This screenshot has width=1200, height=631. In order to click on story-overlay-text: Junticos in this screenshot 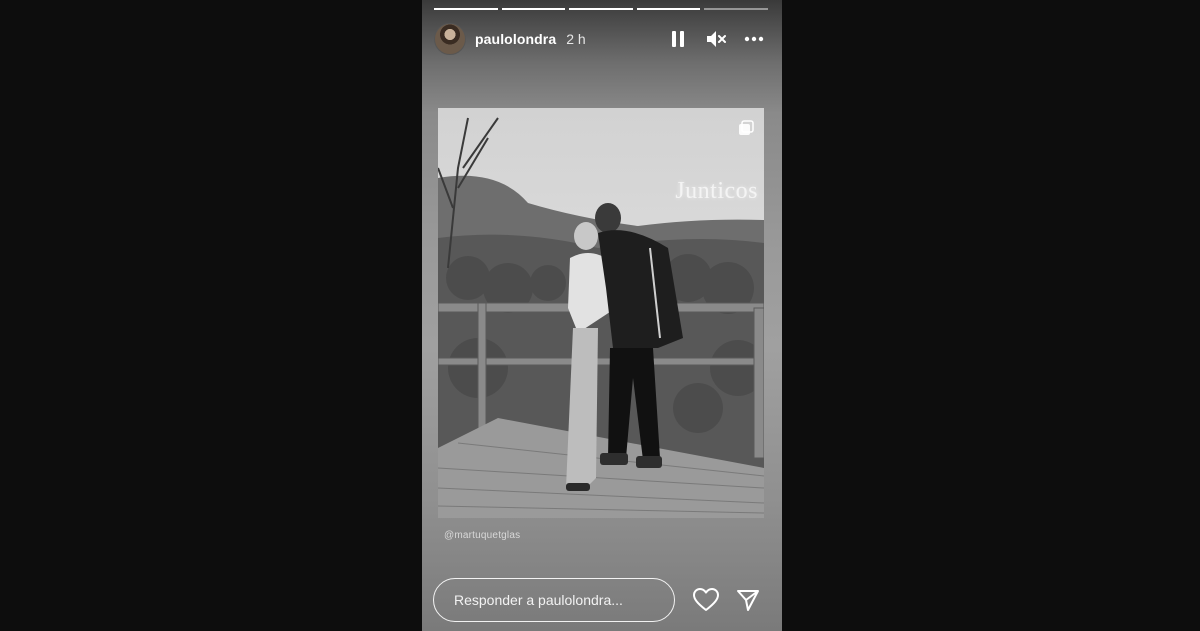, I will do `click(716, 191)`.